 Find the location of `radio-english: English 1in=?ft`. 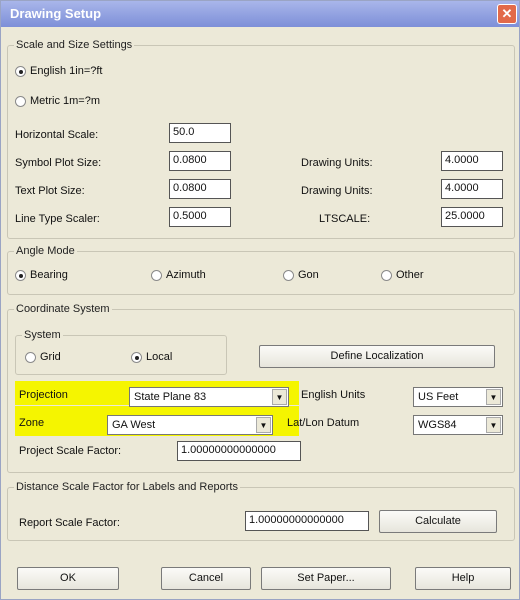

radio-english: English 1in=?ft is located at coordinates (58, 71).